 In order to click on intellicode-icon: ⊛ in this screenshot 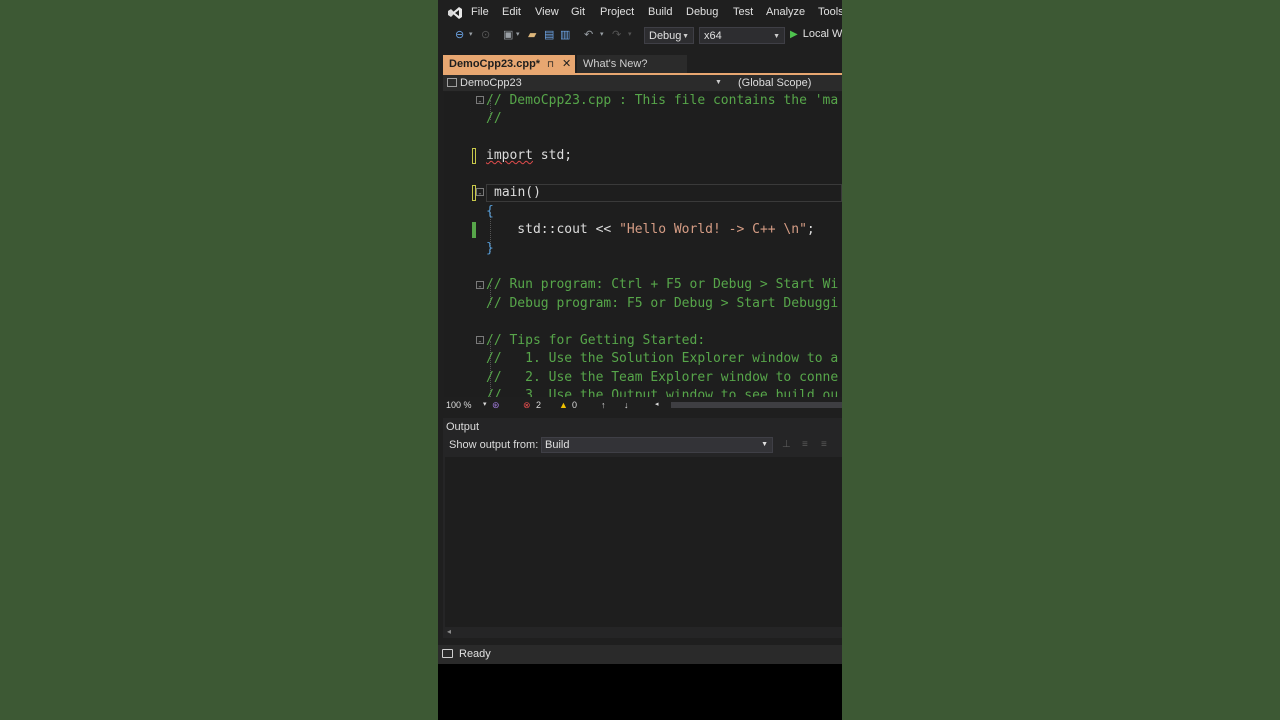, I will do `click(496, 405)`.